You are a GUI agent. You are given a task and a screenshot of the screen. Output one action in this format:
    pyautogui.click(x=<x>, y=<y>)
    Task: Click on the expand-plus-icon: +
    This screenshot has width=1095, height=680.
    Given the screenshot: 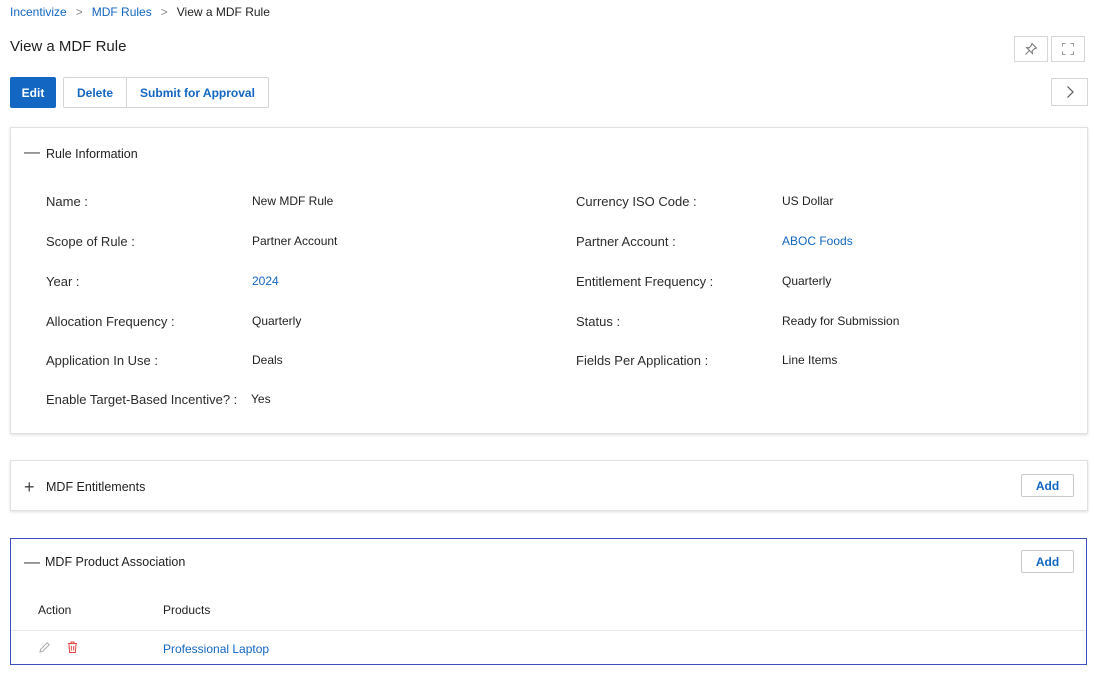 What is the action you would take?
    pyautogui.click(x=29, y=487)
    